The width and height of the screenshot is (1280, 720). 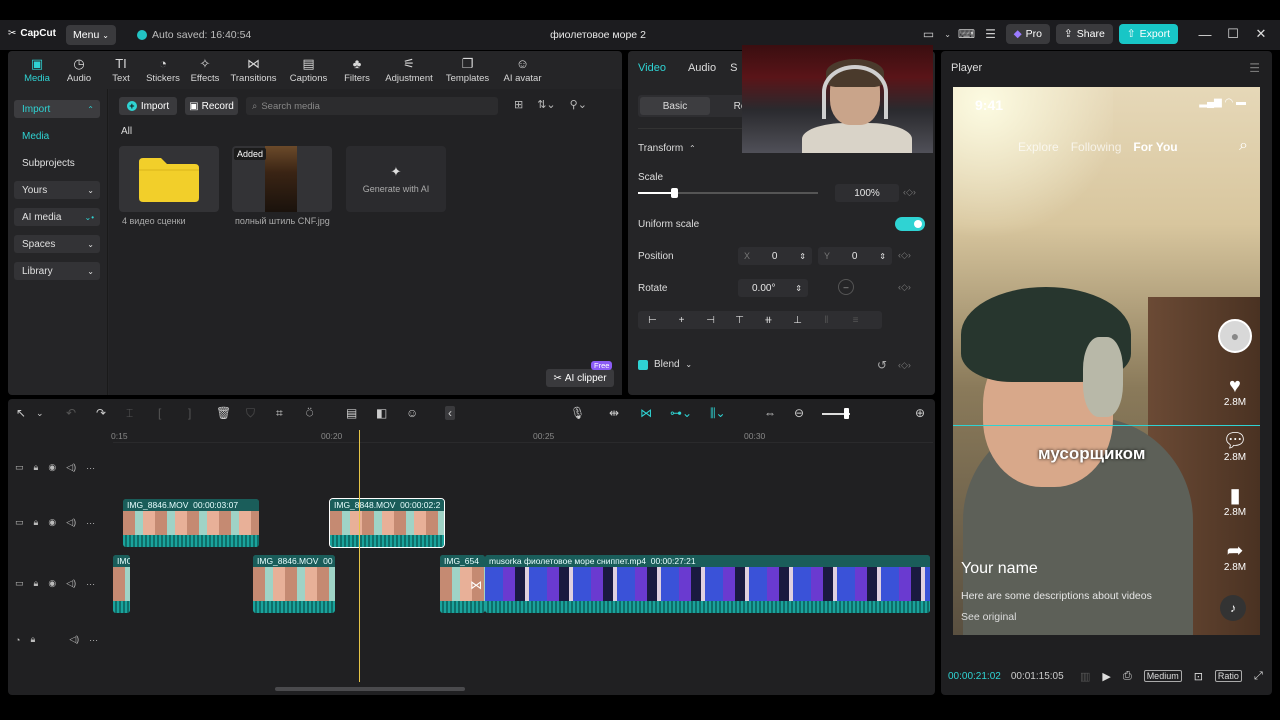 I want to click on search-input: ⌕ Search media, so click(x=372, y=106).